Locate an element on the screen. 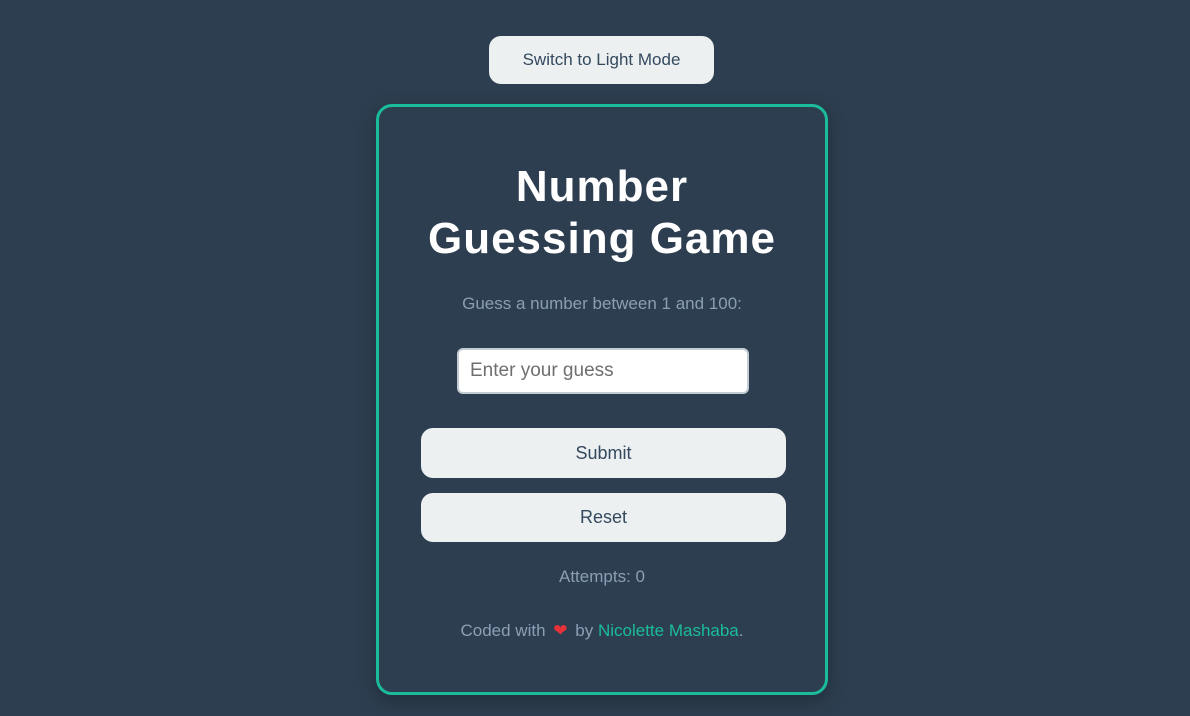 This screenshot has height=716, width=1190. credit-by: by is located at coordinates (584, 630).